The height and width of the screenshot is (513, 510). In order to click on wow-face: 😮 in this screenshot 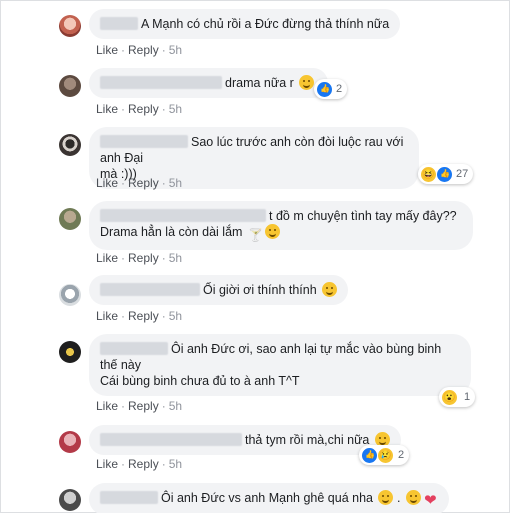, I will do `click(449, 397)`.